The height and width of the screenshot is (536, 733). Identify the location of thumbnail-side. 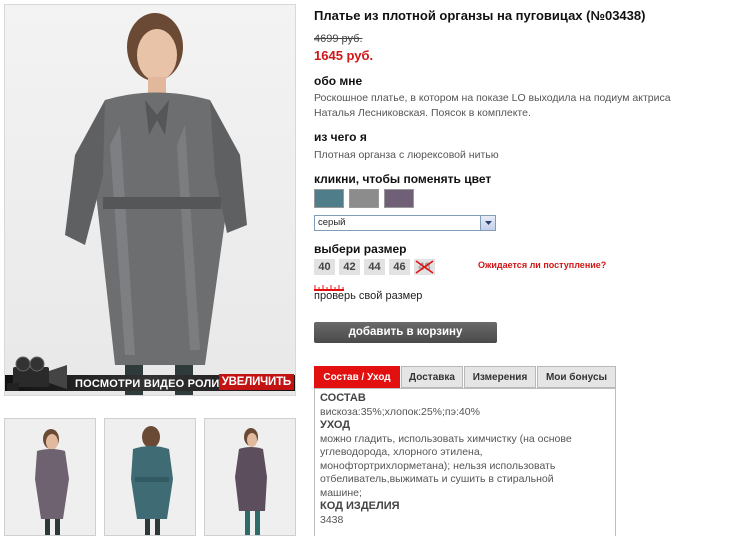
(250, 477).